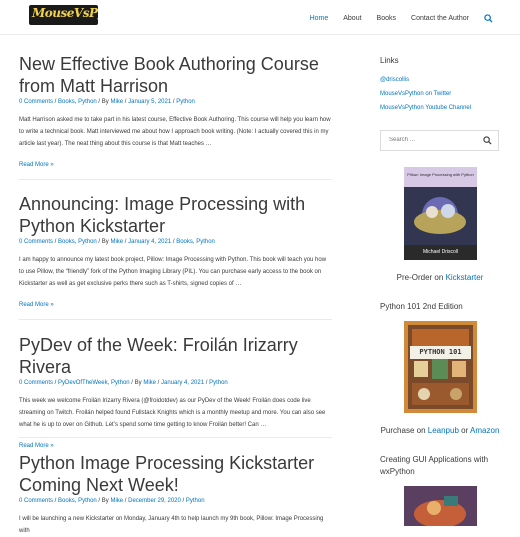  Describe the element at coordinates (386, 18) in the screenshot. I see `nav-books: Books` at that location.